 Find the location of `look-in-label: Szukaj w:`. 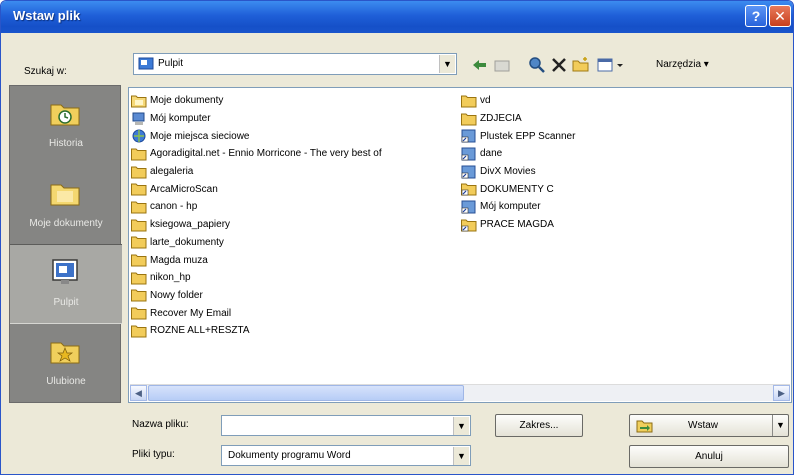

look-in-label: Szukaj w: is located at coordinates (45, 71).